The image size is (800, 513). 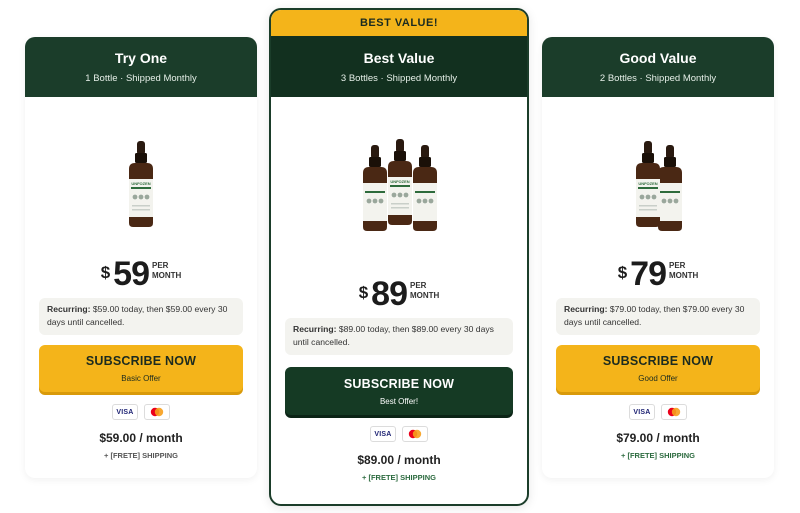 What do you see at coordinates (389, 294) in the screenshot?
I see `price-amount: 89` at bounding box center [389, 294].